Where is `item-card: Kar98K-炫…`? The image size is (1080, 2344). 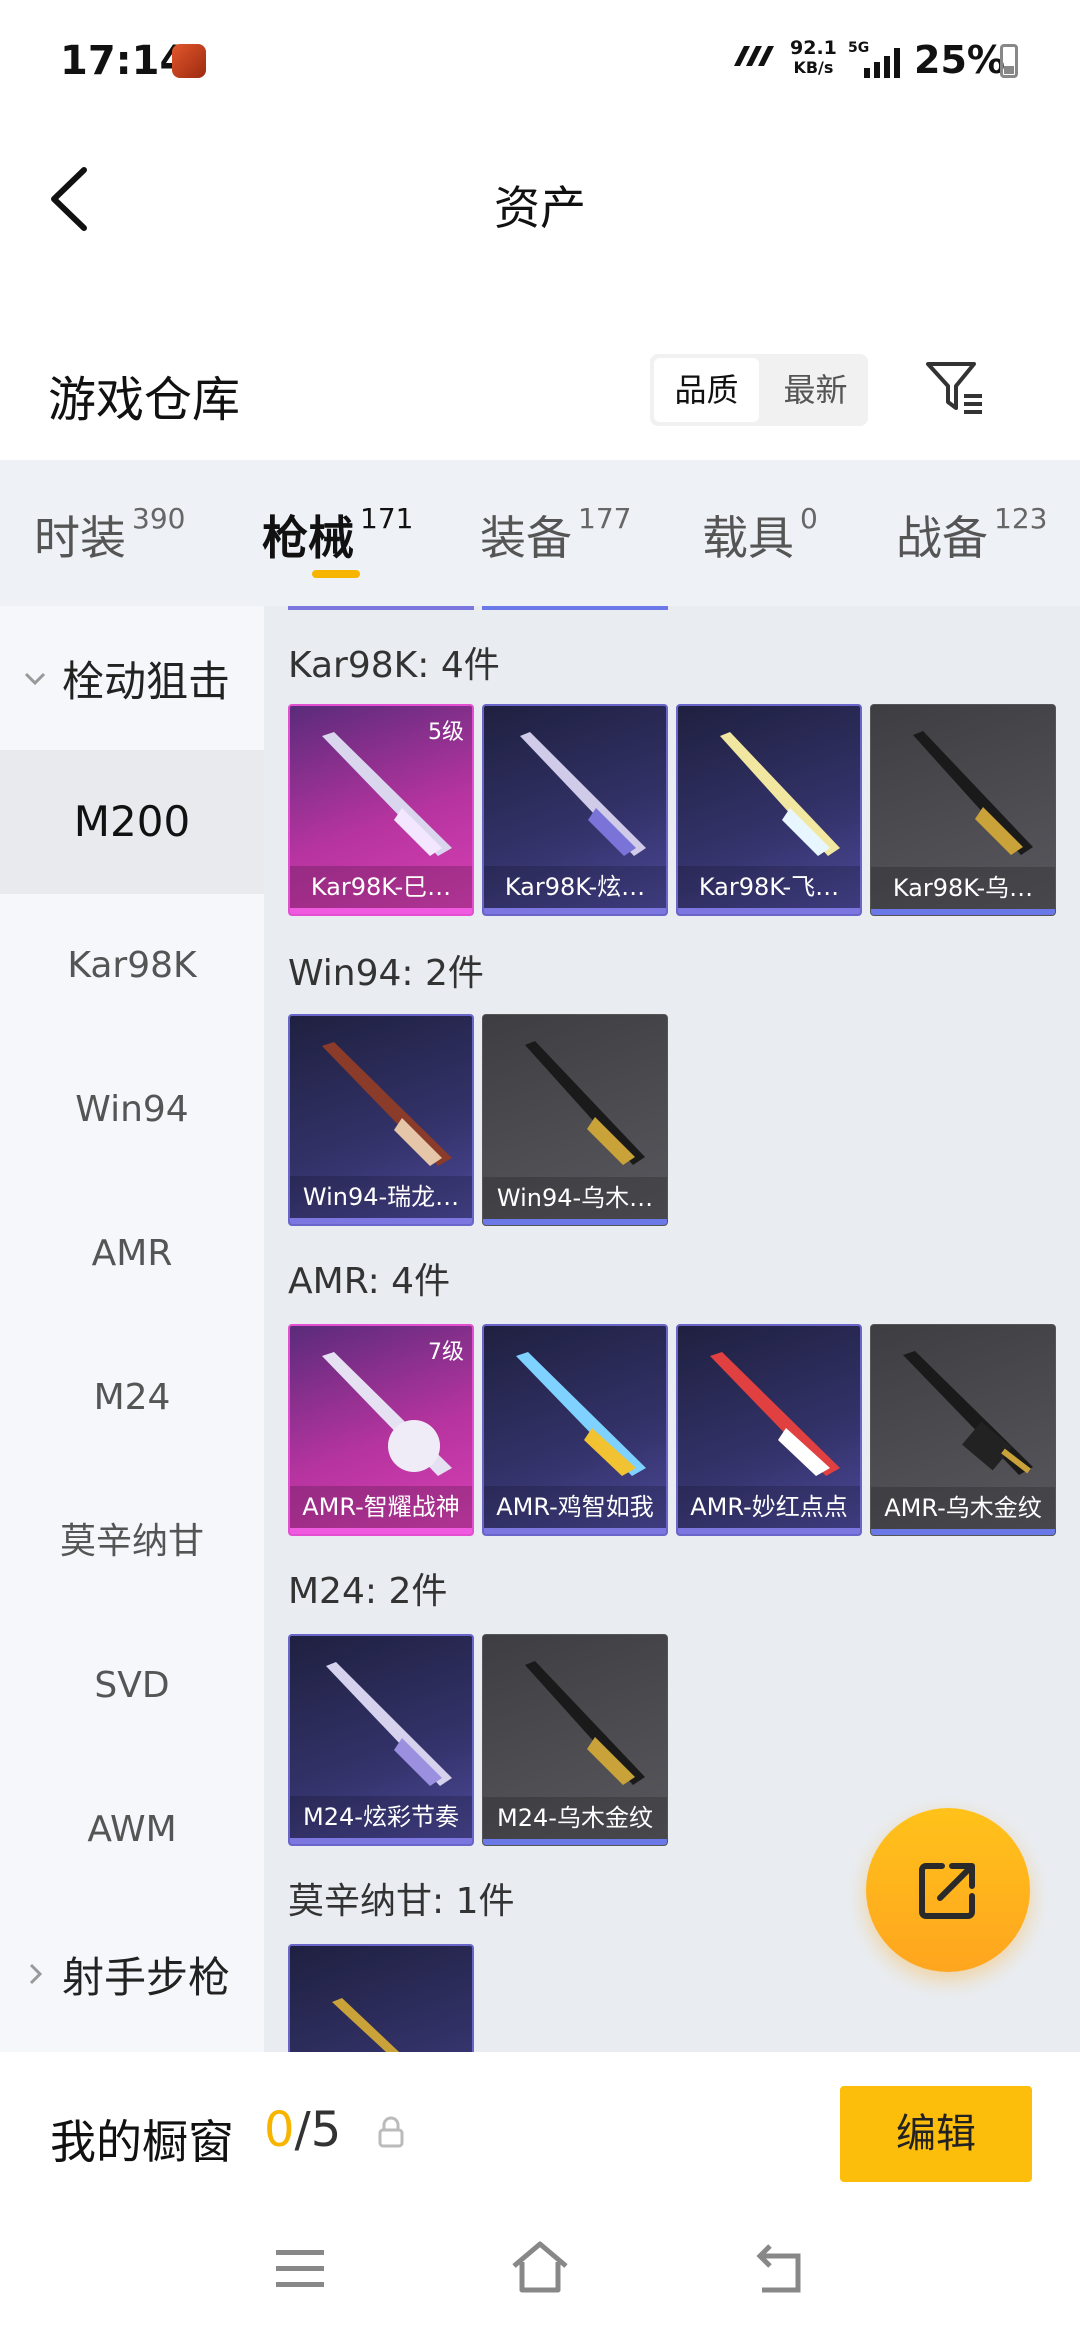
item-card: Kar98K-炫… is located at coordinates (575, 810).